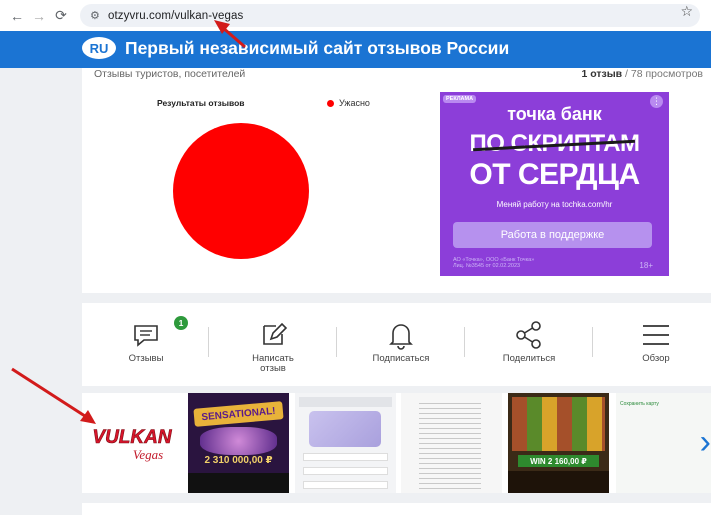 This screenshot has width=711, height=515. What do you see at coordinates (558, 482) in the screenshot?
I see `slot-controls` at bounding box center [558, 482].